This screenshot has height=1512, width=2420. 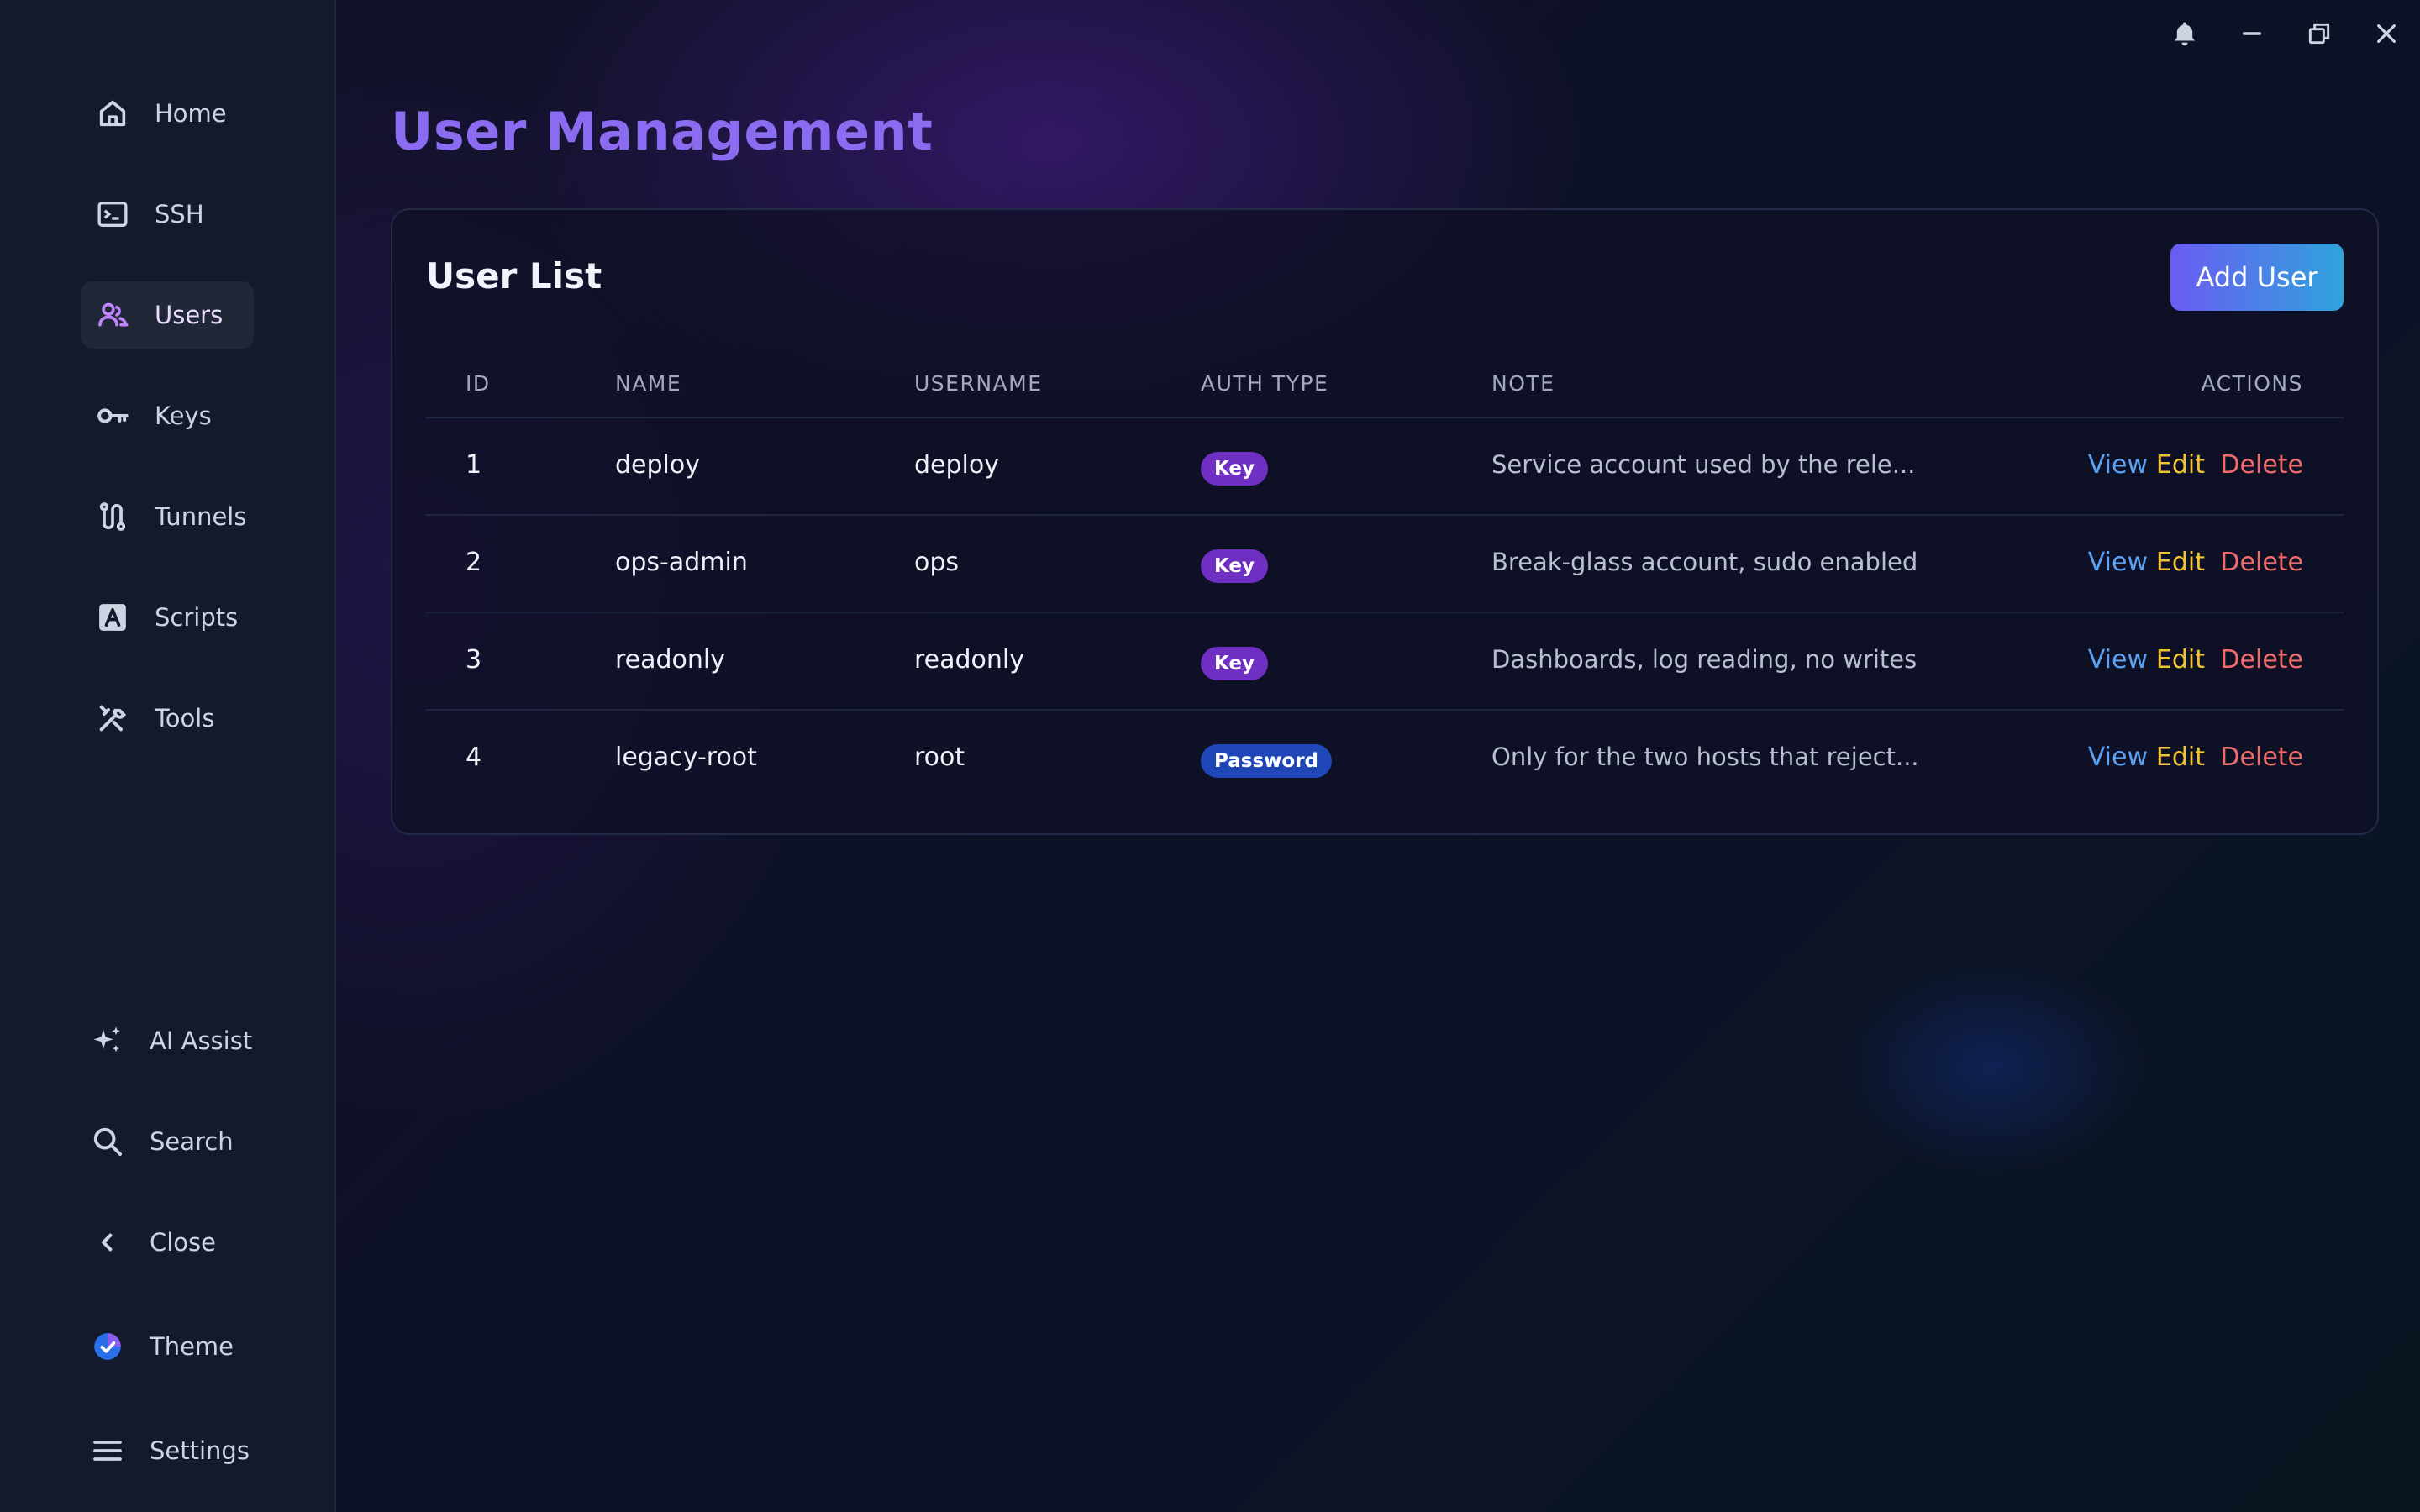 I want to click on menu-icon, so click(x=107, y=1450).